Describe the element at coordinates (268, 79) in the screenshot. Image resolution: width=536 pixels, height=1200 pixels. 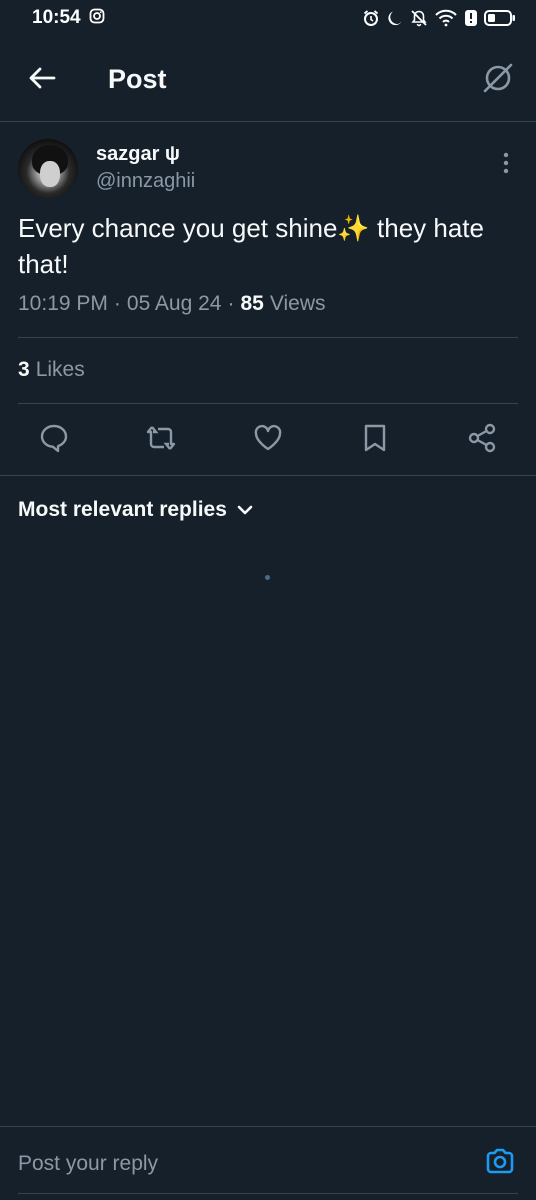
I see `top-app-bar: Post` at that location.